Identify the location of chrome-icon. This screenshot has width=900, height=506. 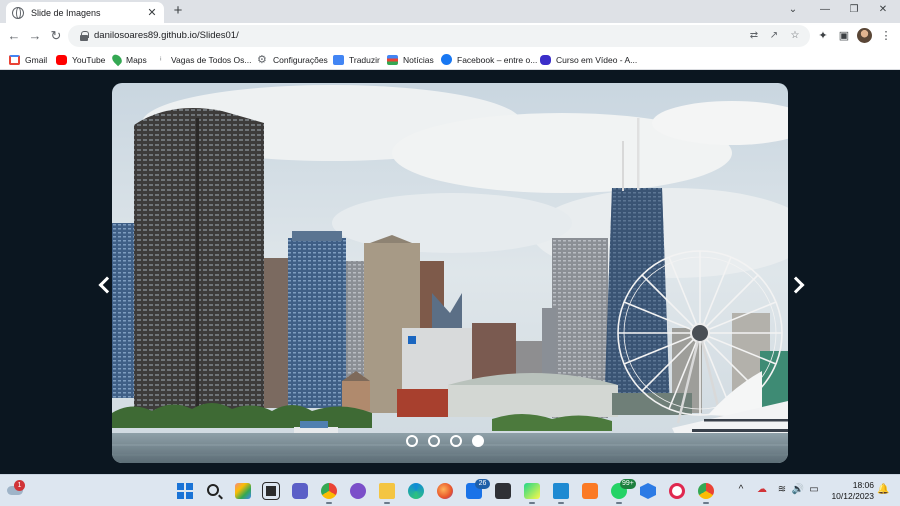
(329, 493).